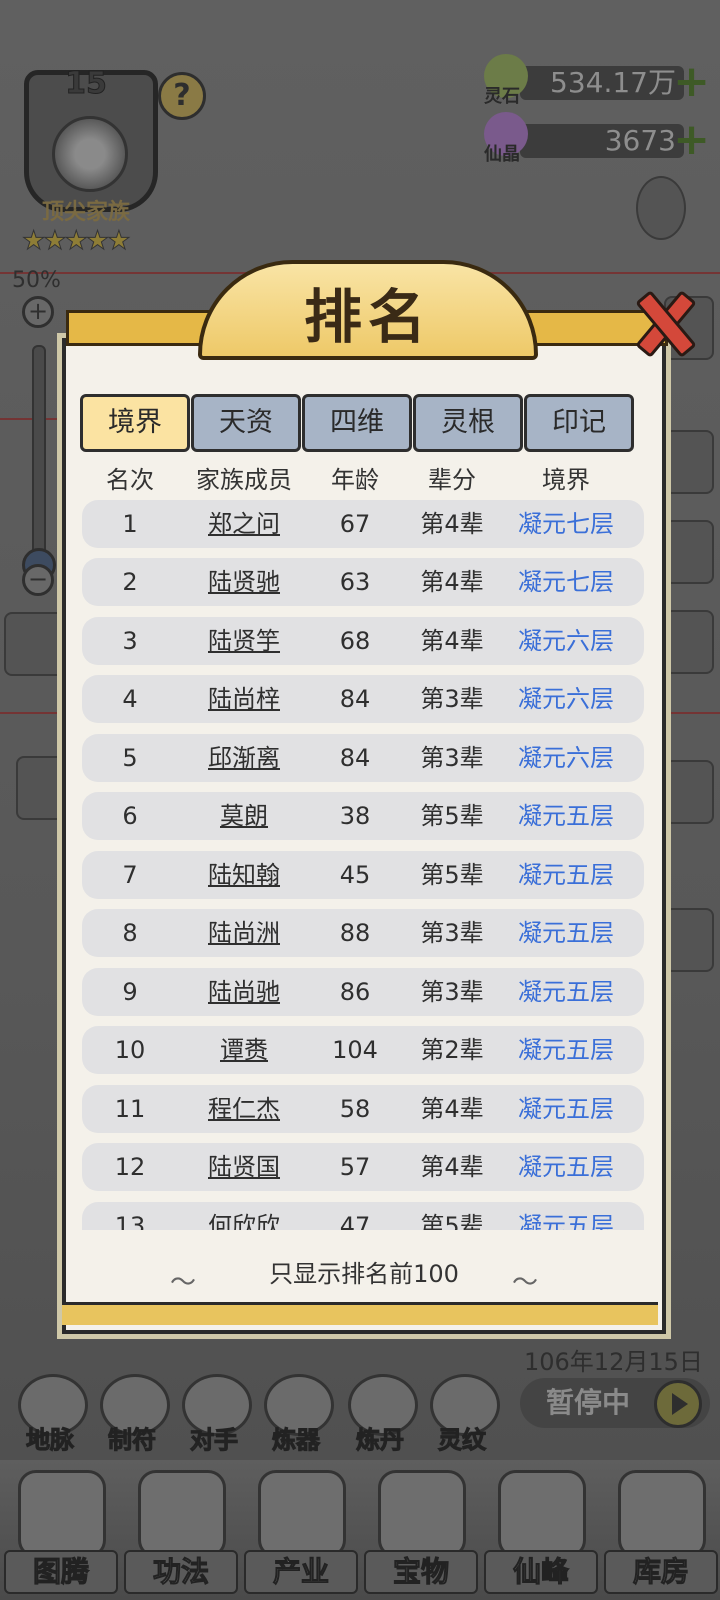 The image size is (720, 1600). What do you see at coordinates (246, 423) in the screenshot?
I see `tab-aptitude: 天资` at bounding box center [246, 423].